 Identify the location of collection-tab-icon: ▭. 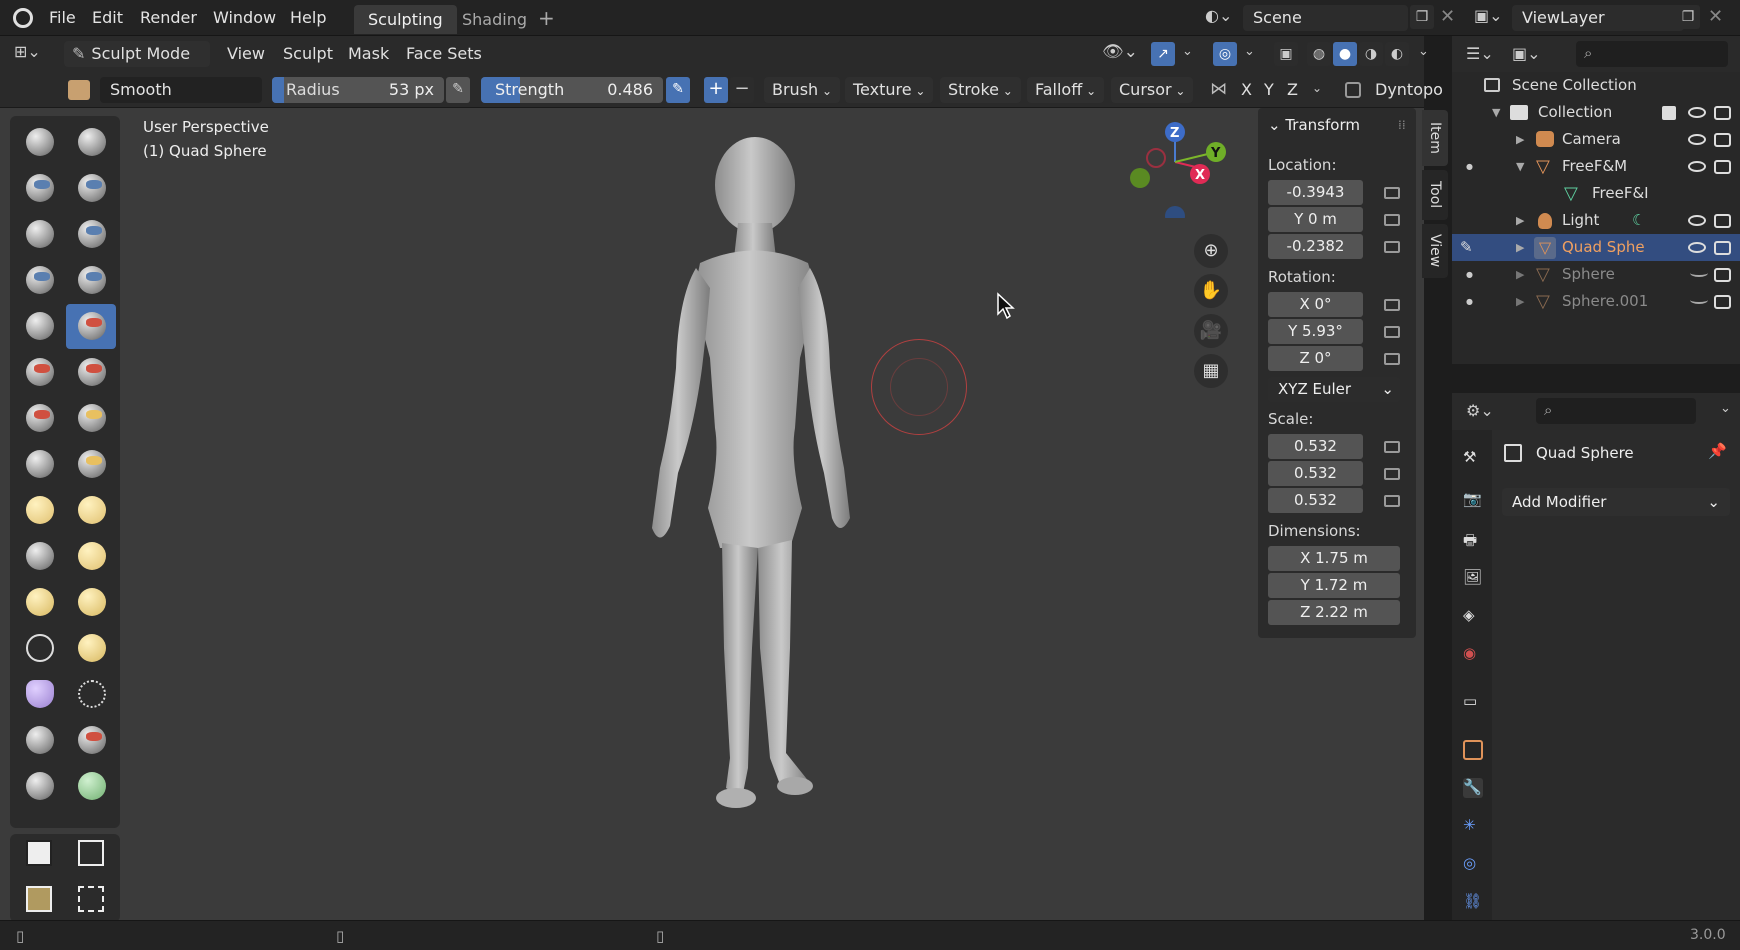
(1473, 702).